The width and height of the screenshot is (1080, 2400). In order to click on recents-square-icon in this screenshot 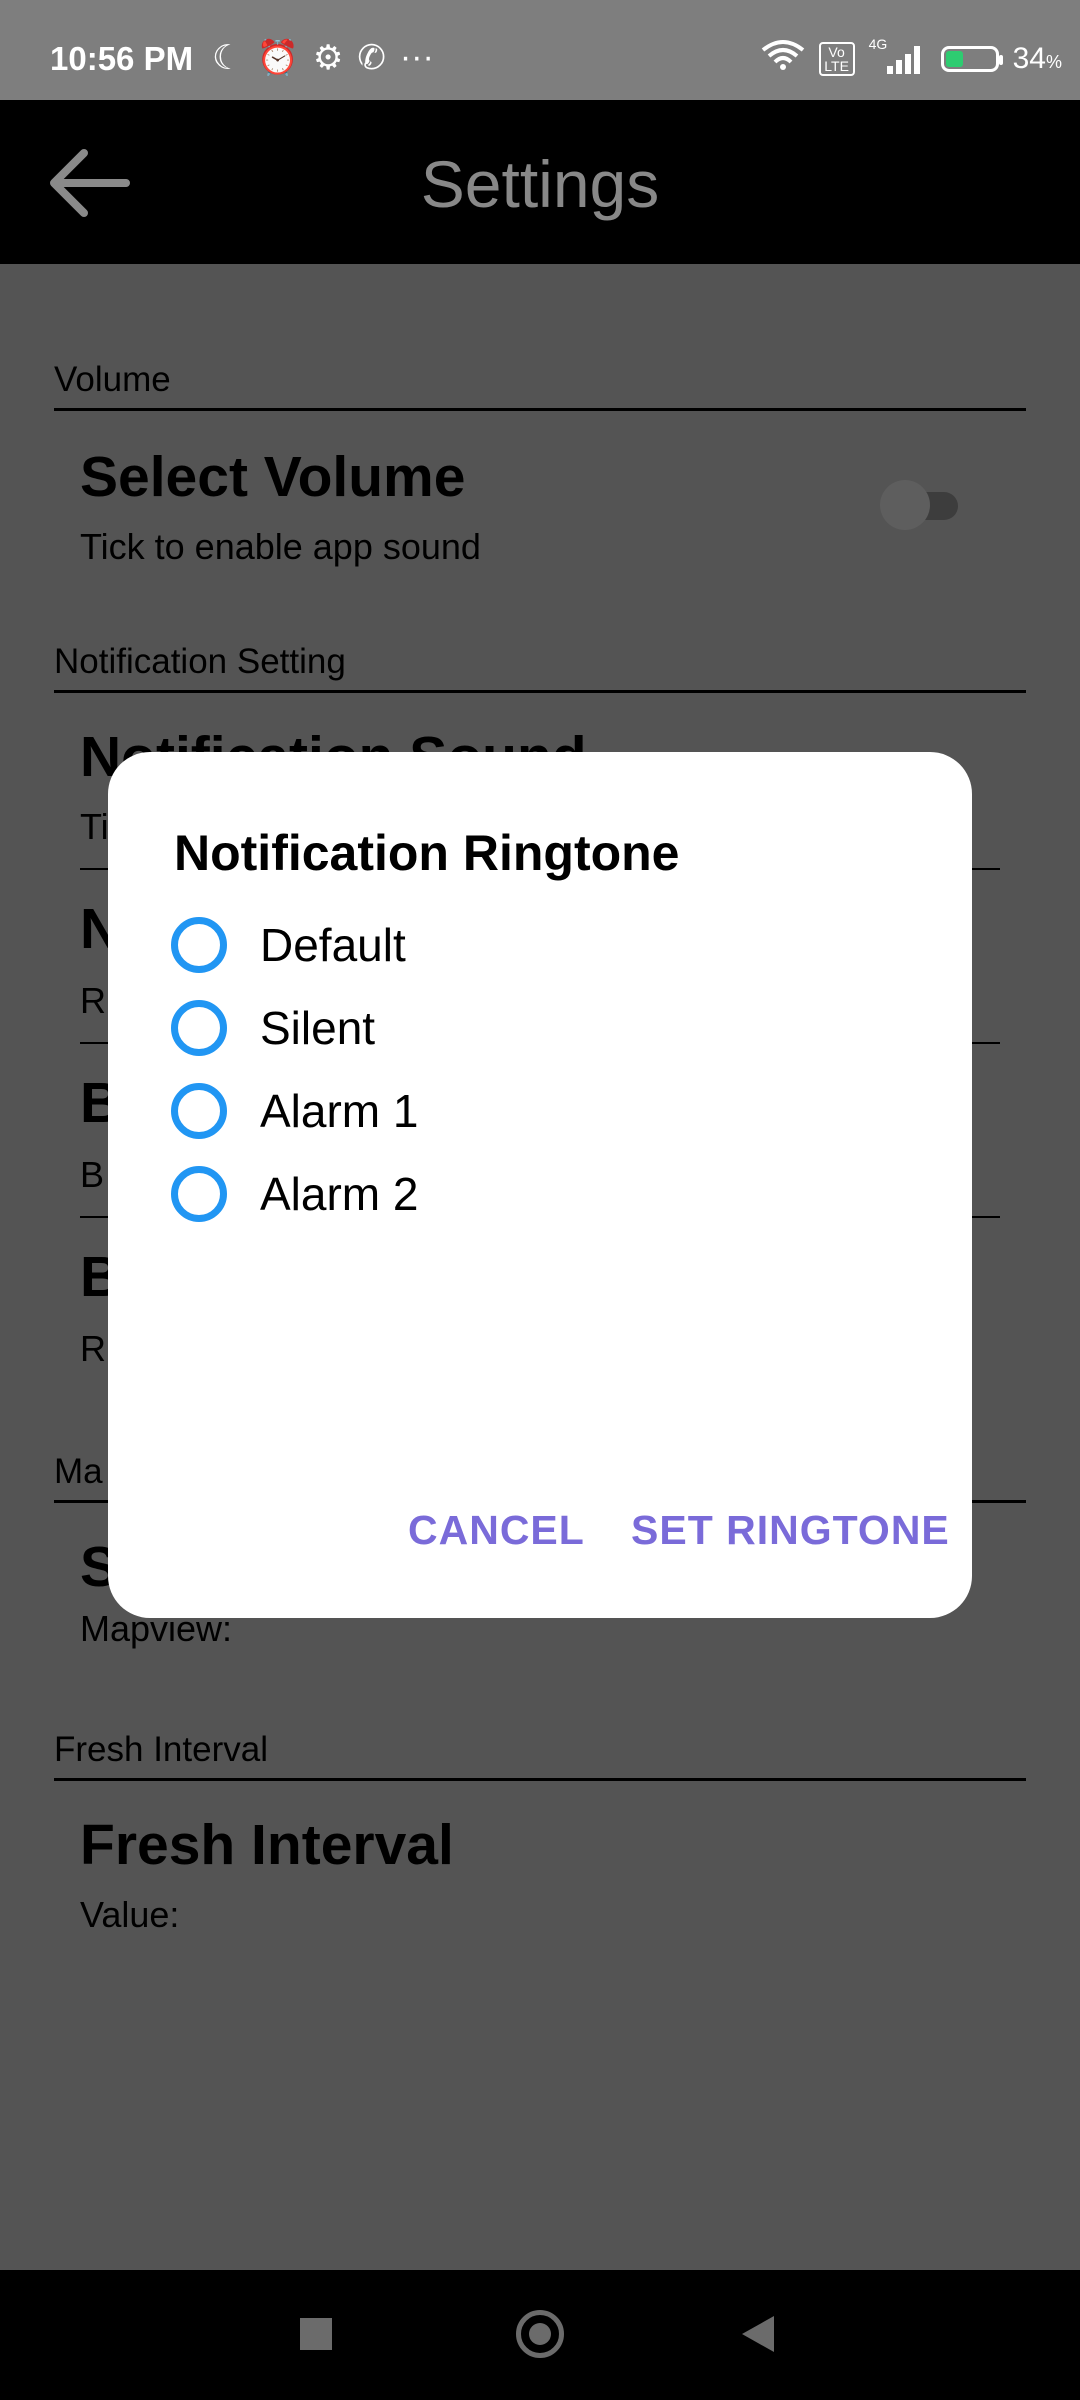, I will do `click(316, 2334)`.